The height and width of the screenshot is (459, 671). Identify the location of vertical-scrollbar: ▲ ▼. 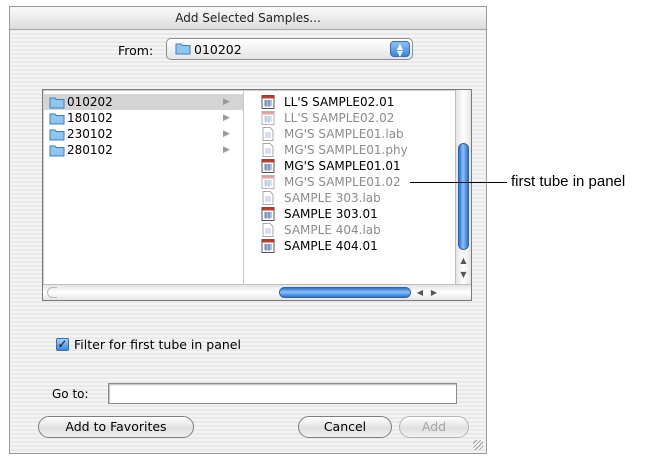
(463, 187).